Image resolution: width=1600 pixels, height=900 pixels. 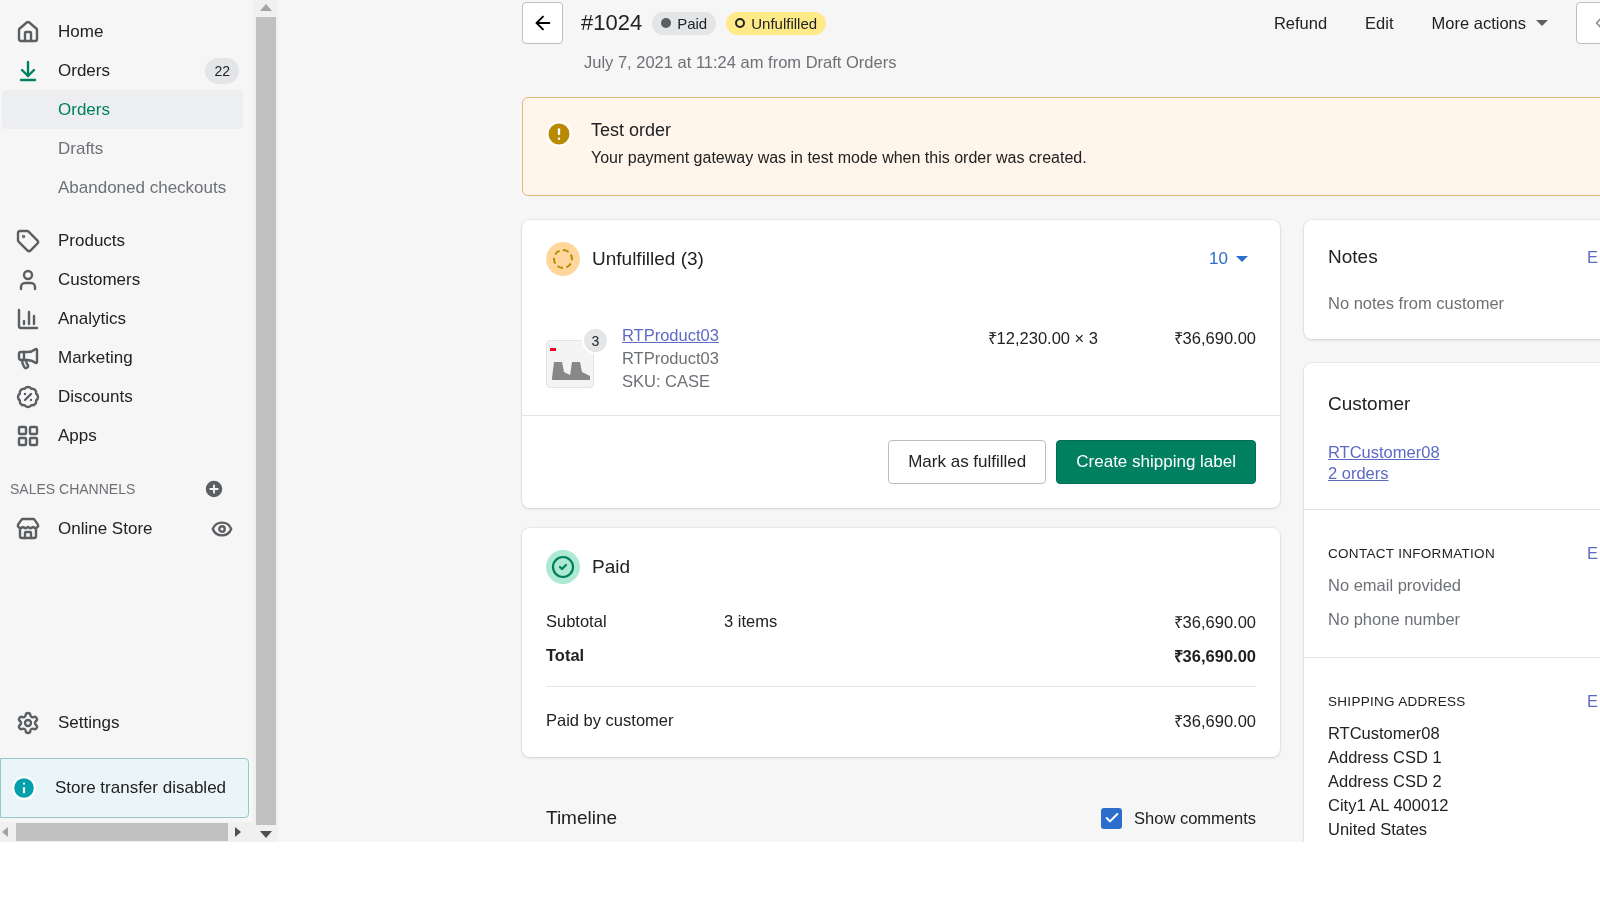 What do you see at coordinates (24, 788) in the screenshot?
I see `info-icon` at bounding box center [24, 788].